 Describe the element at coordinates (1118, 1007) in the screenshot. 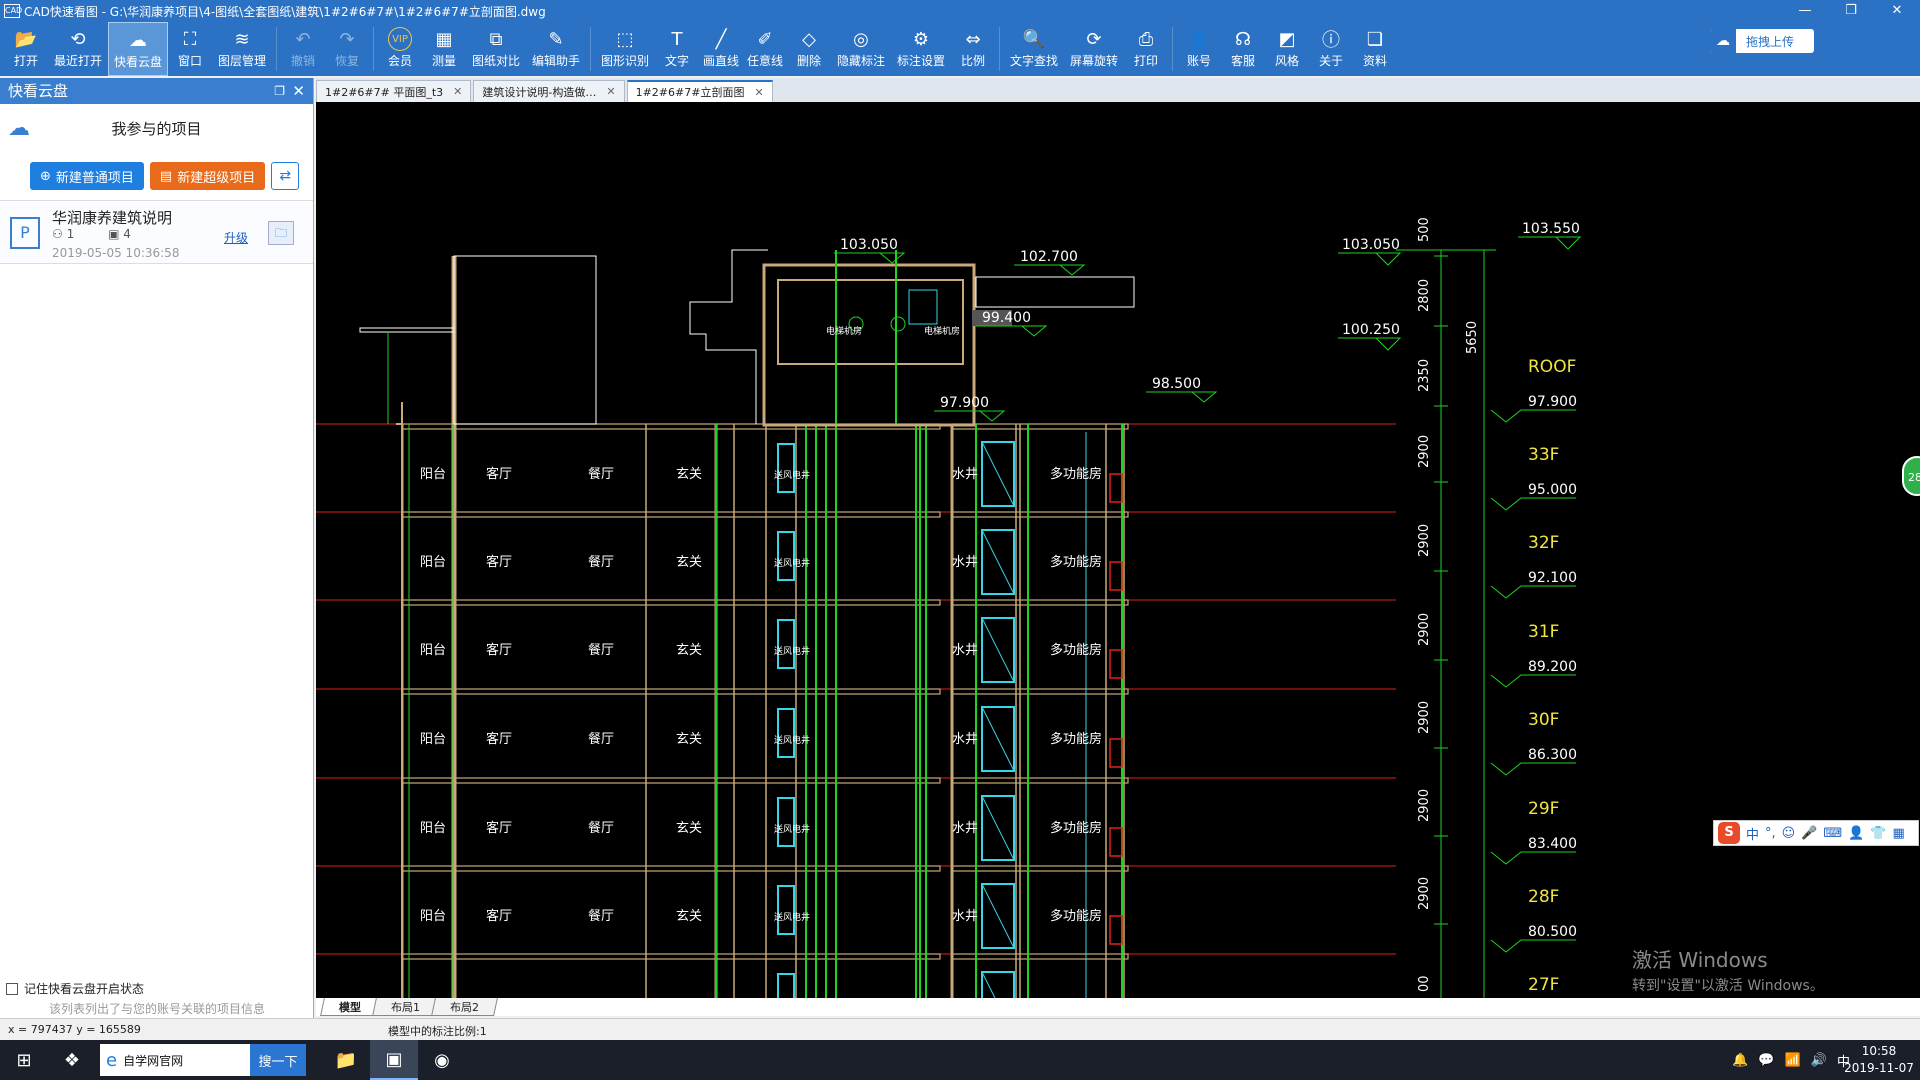

I see `layout-tabs: 模型 布局1 布局2` at that location.